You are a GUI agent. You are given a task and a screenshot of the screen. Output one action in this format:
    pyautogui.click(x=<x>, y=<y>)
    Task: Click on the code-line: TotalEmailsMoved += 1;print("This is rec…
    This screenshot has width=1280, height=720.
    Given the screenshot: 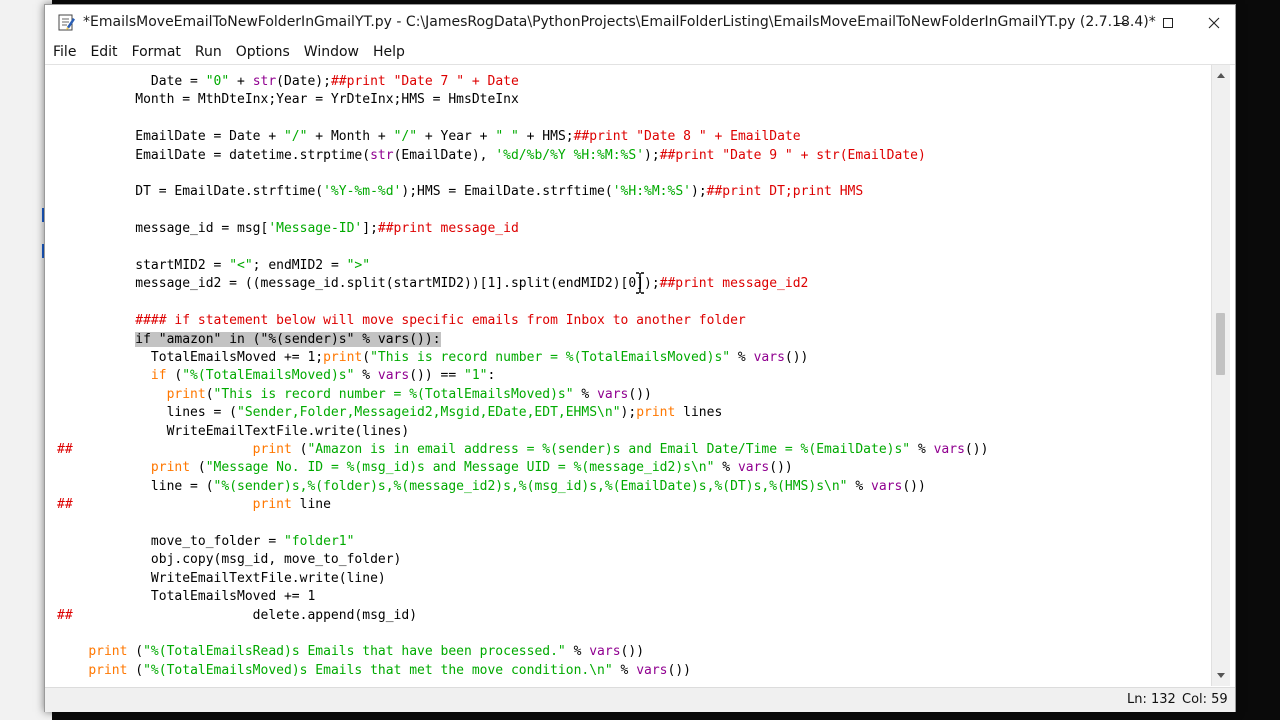 What is the action you would take?
    pyautogui.click(x=432, y=358)
    